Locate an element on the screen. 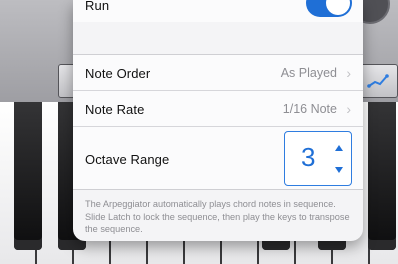 The height and width of the screenshot is (264, 398). octave-range-stepper: 3 is located at coordinates (318, 158).